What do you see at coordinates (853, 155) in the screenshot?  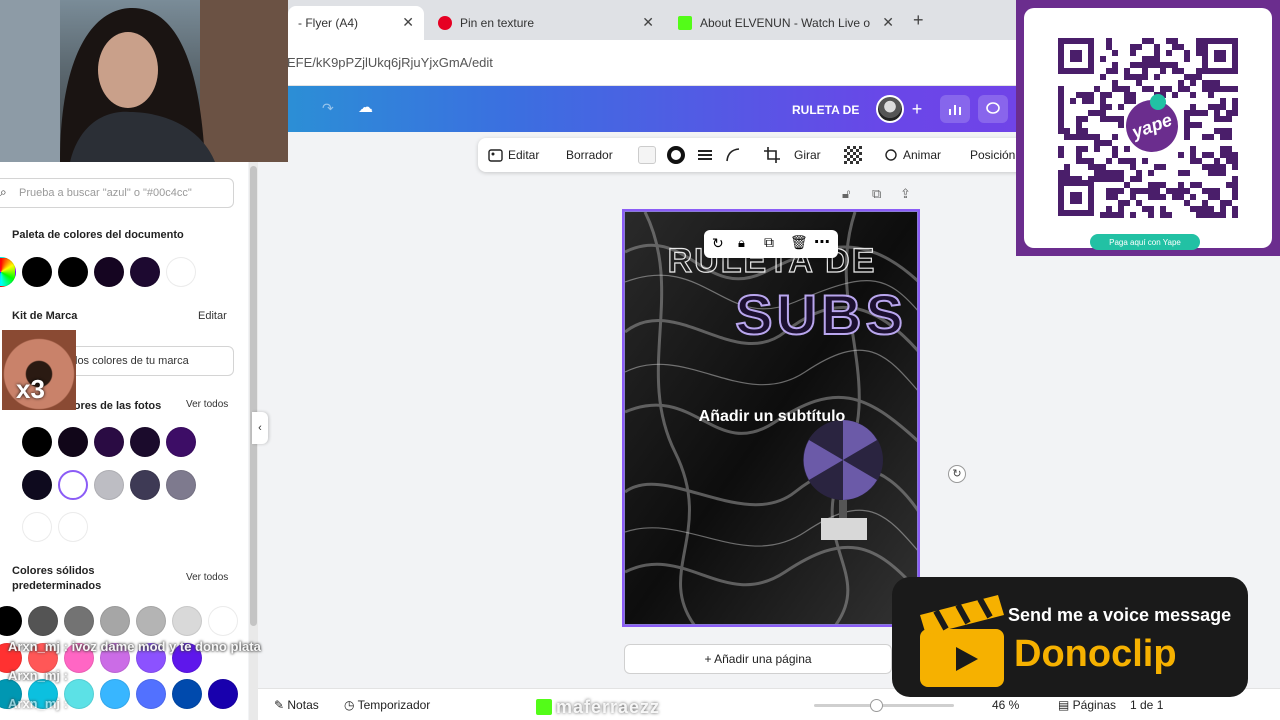 I see `transparency-icon` at bounding box center [853, 155].